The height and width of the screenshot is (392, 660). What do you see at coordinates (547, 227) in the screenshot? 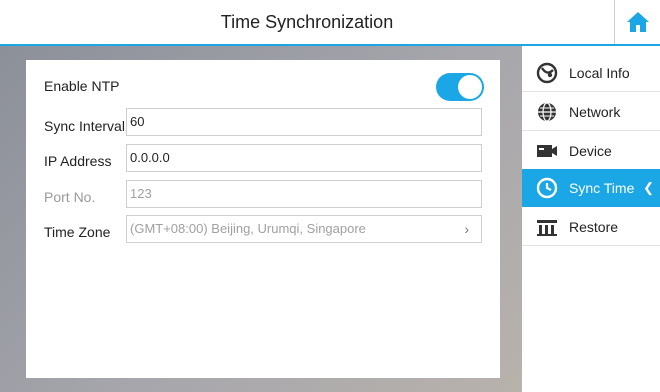
I see `restore-icon` at bounding box center [547, 227].